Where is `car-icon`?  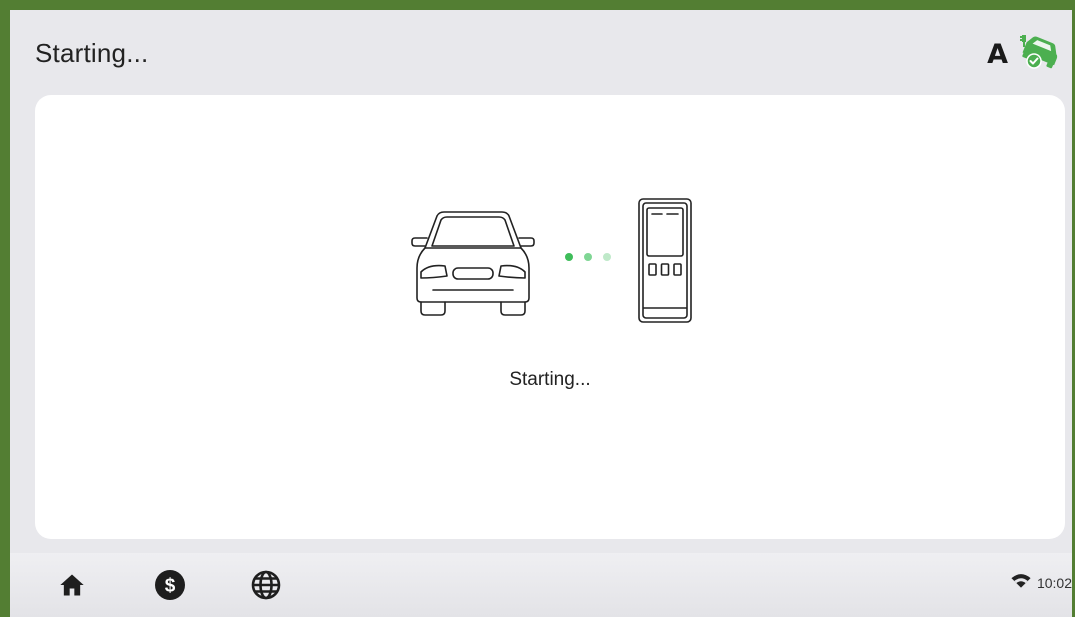
car-icon is located at coordinates (473, 263).